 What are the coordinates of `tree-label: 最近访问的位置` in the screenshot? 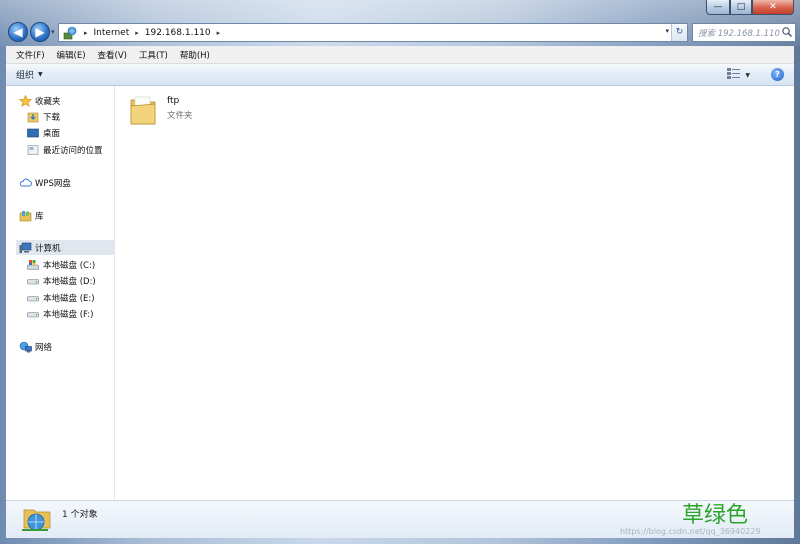 It's located at (73, 150).